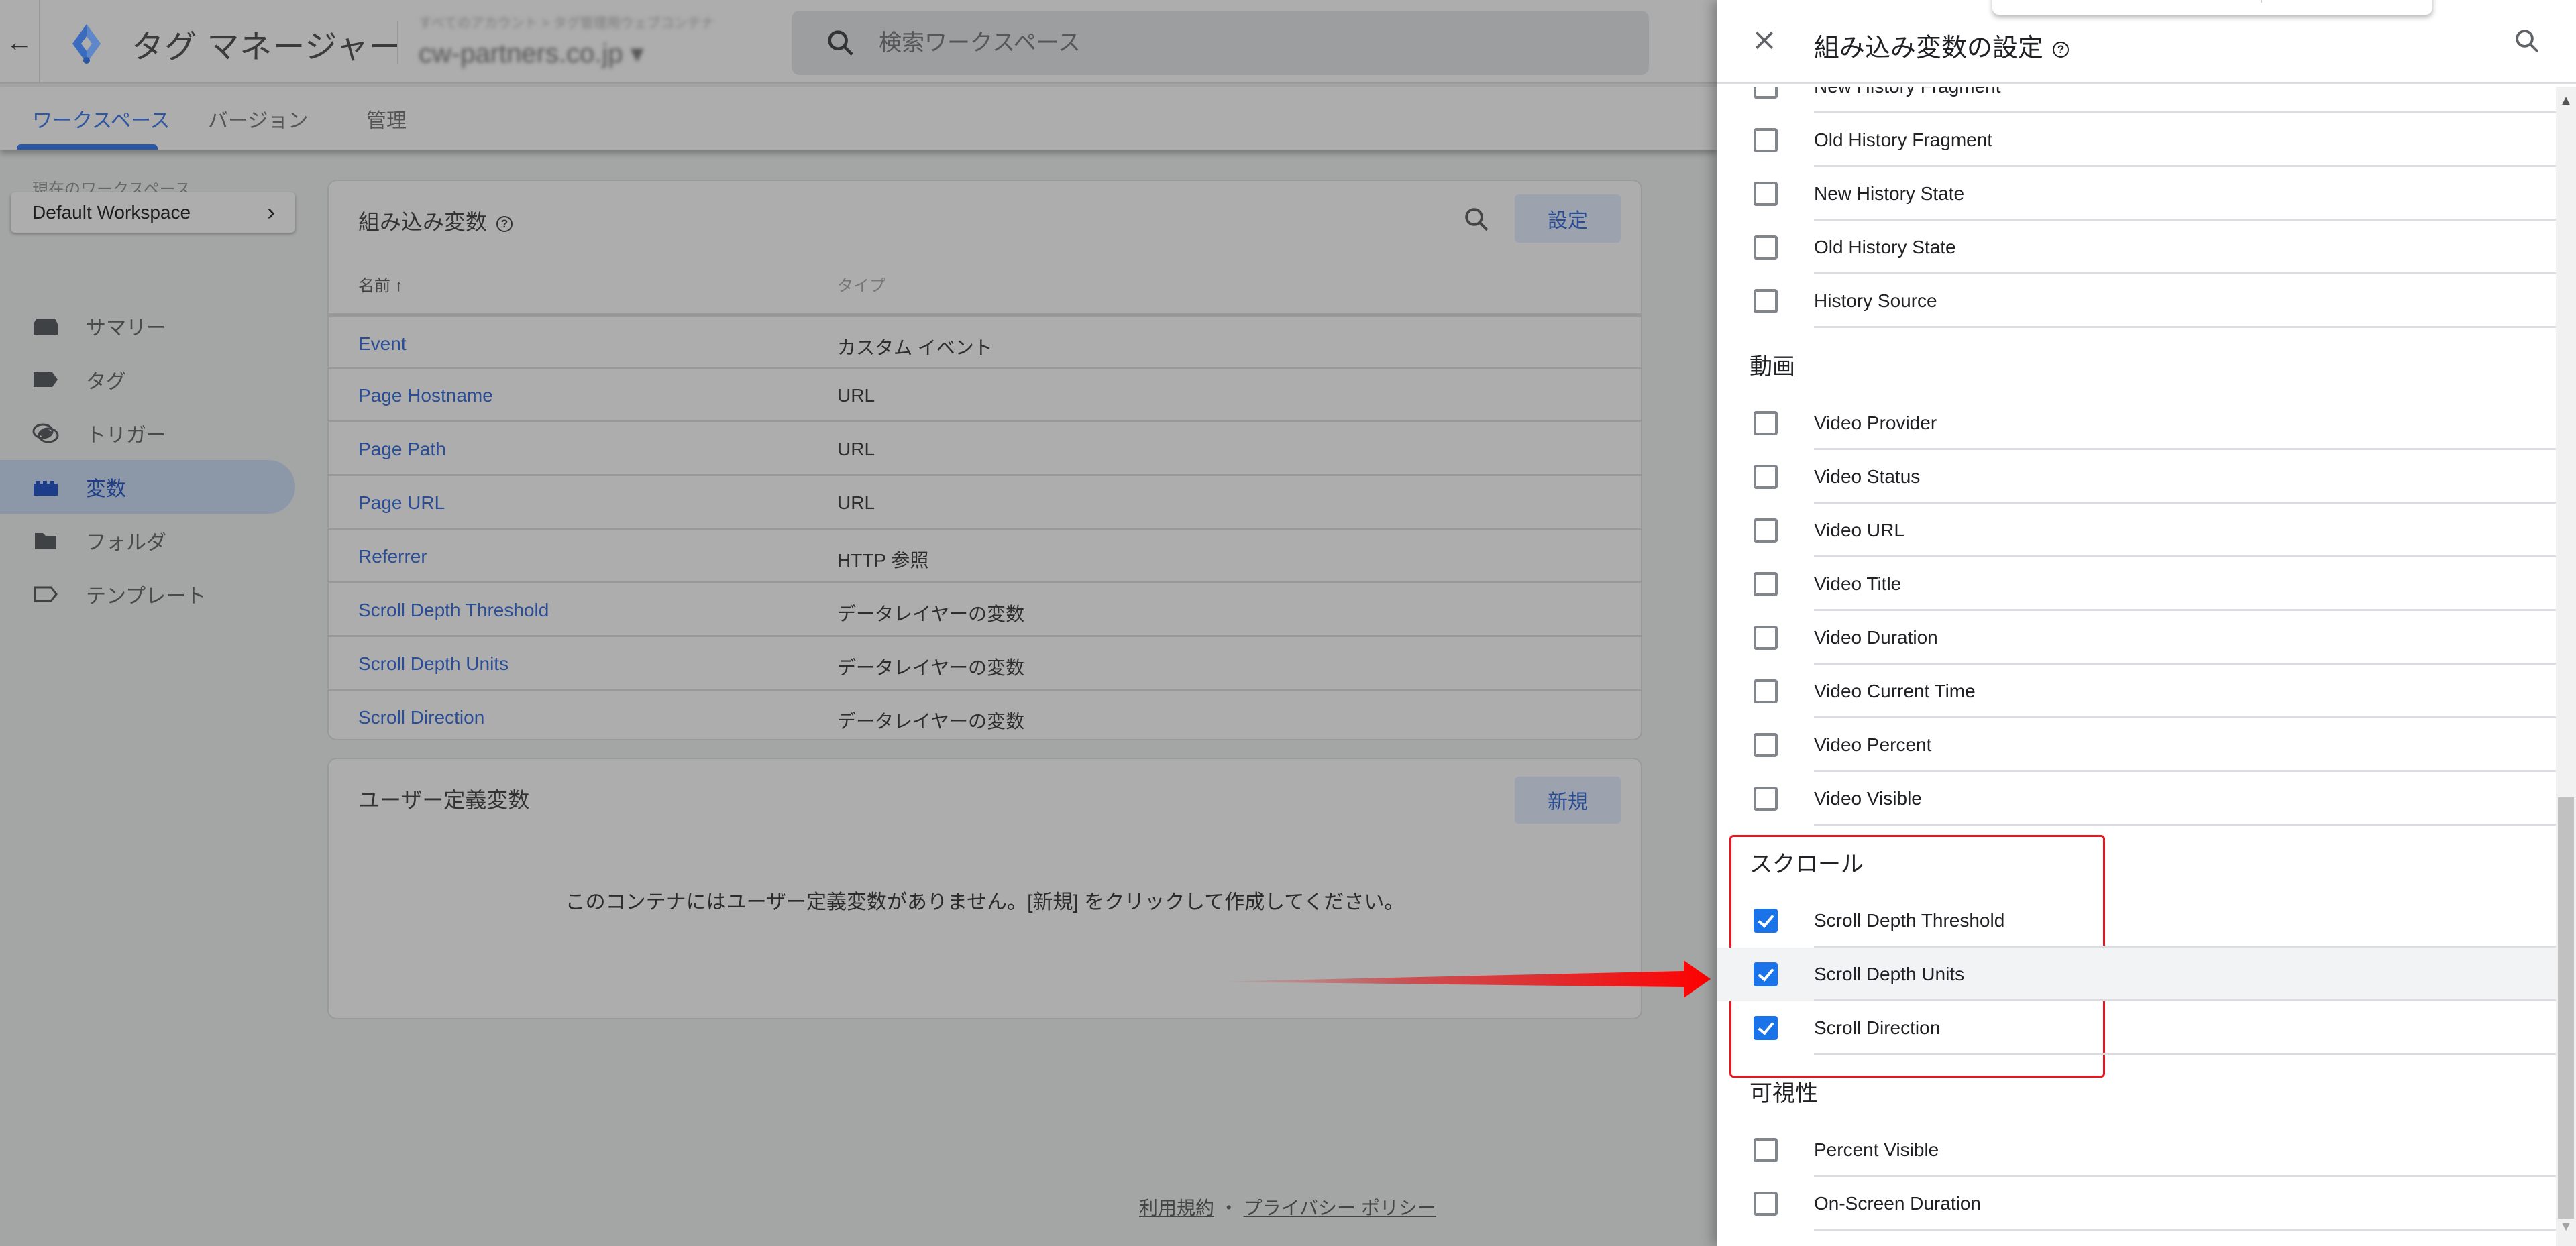 The image size is (2576, 1246). Describe the element at coordinates (2185, 1054) in the screenshot. I see `row-divider` at that location.